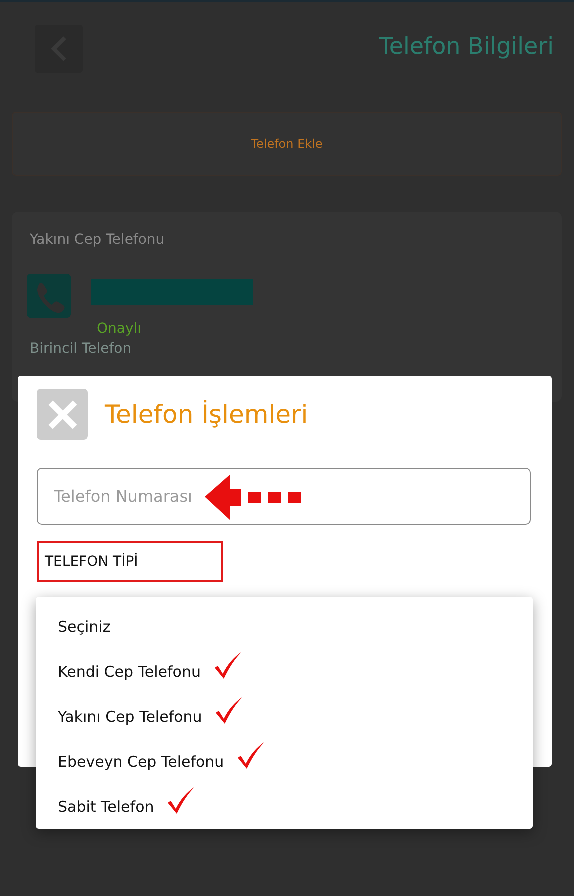 The width and height of the screenshot is (574, 896). I want to click on phone-type-label: TELEFON TİPİ, so click(91, 562).